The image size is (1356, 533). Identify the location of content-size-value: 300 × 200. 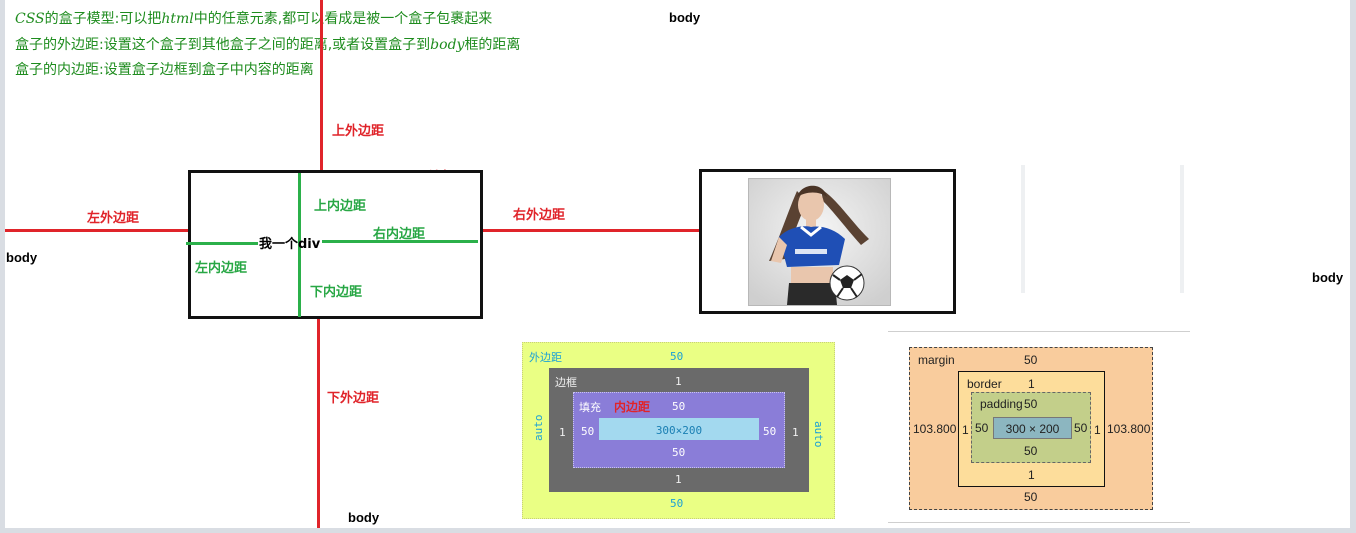
(1032, 429).